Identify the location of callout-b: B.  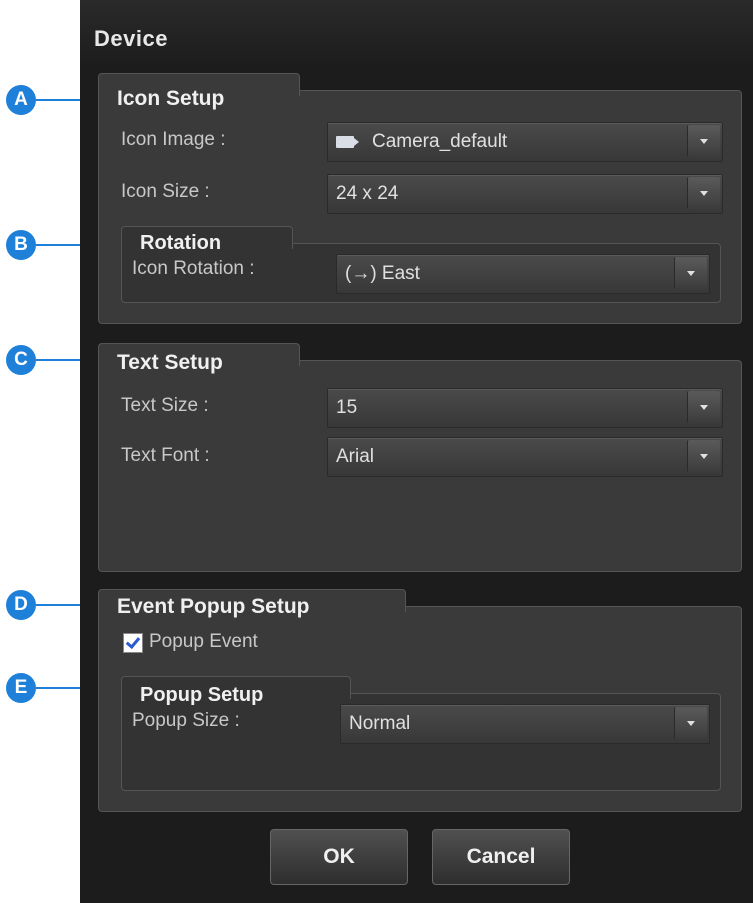
(21, 245).